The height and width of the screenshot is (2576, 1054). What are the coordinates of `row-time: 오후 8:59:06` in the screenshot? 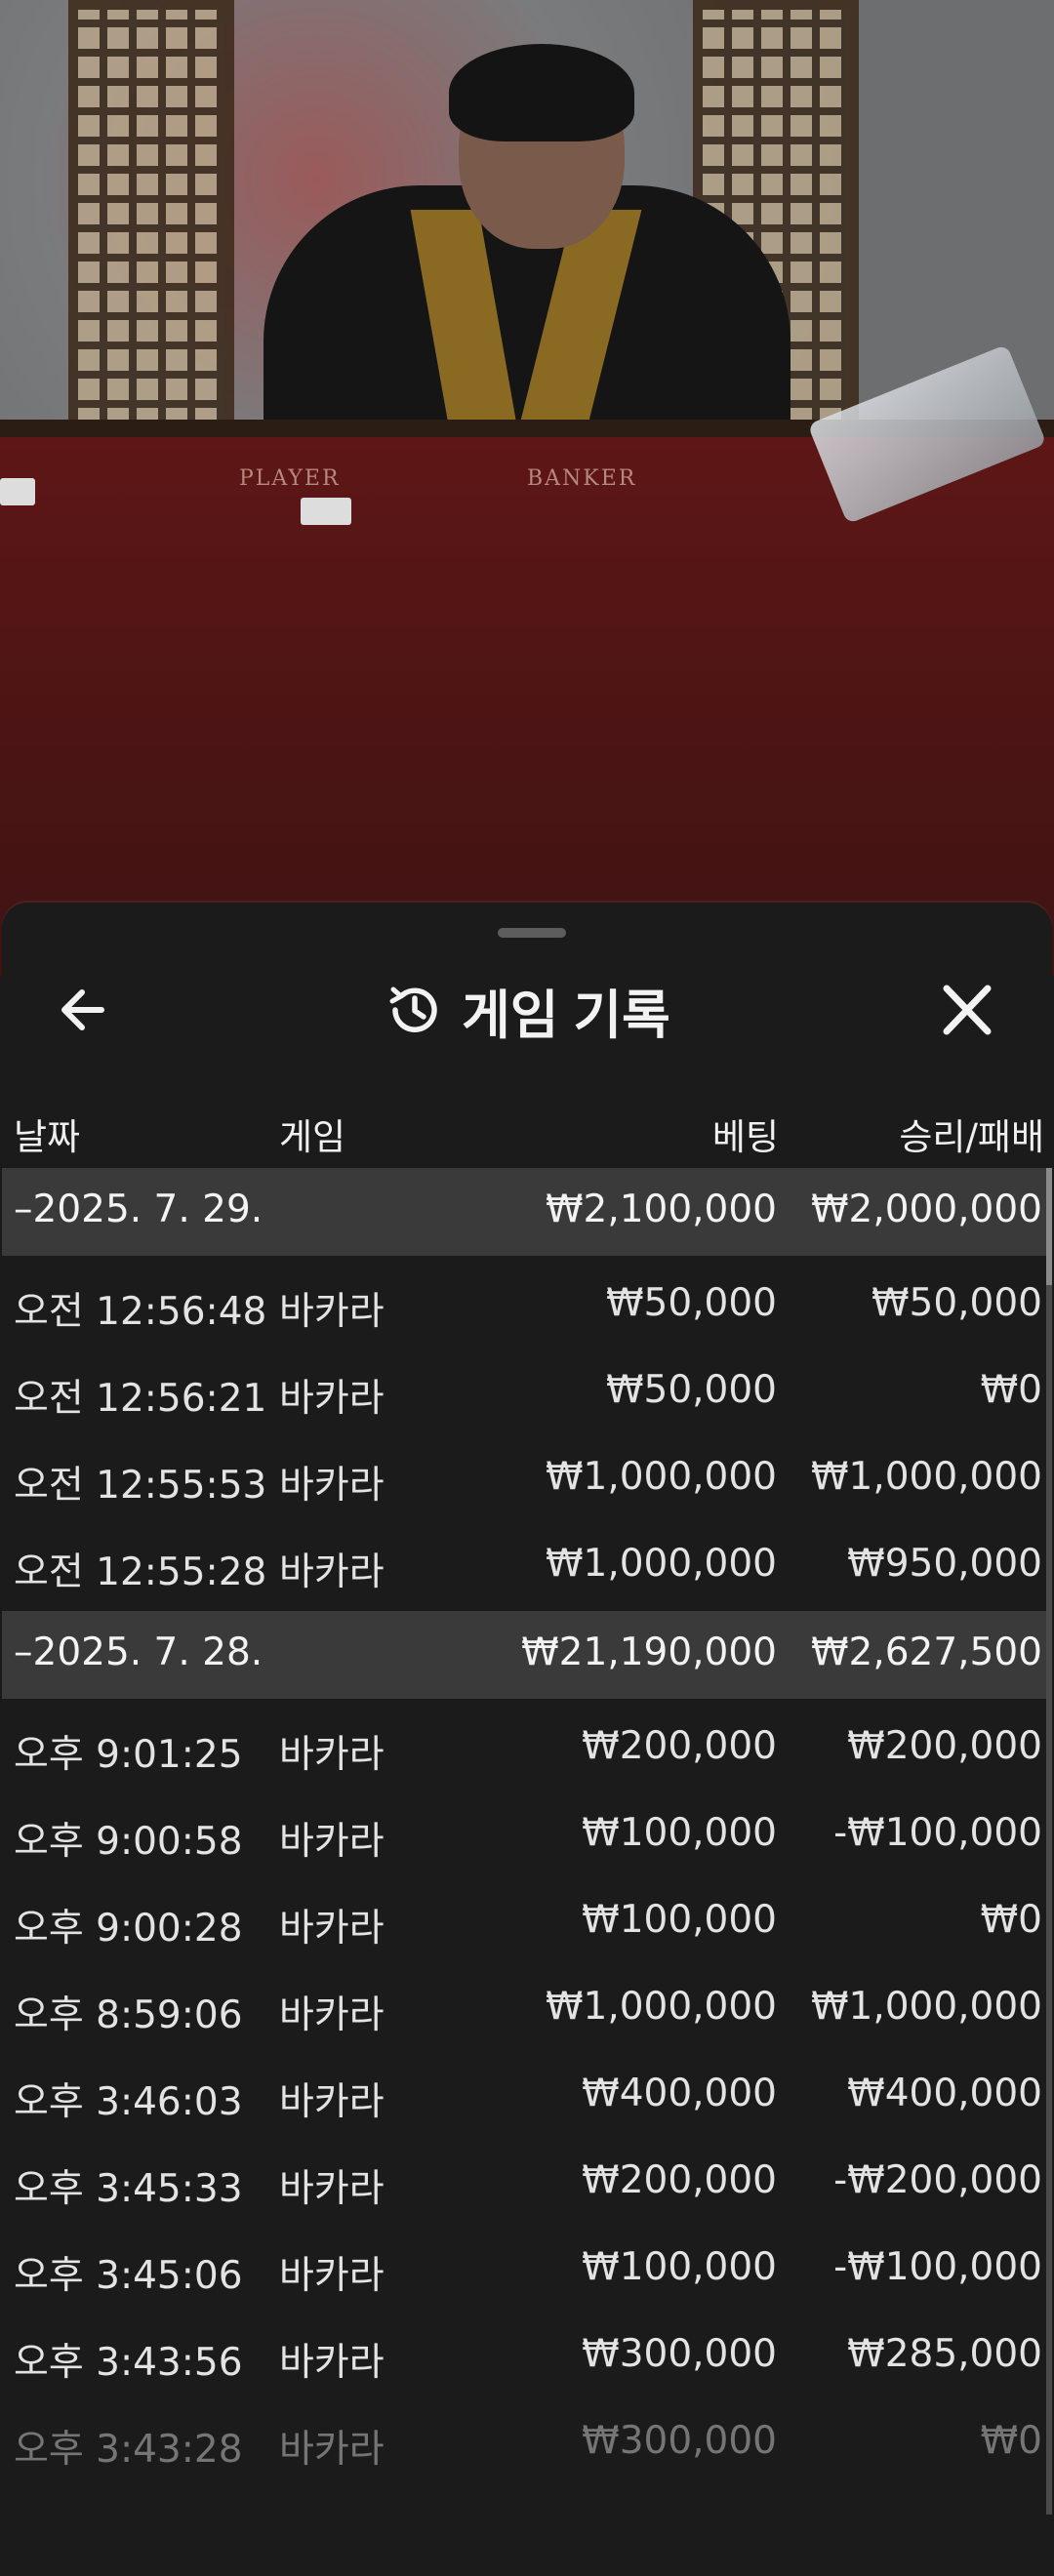 It's located at (128, 2015).